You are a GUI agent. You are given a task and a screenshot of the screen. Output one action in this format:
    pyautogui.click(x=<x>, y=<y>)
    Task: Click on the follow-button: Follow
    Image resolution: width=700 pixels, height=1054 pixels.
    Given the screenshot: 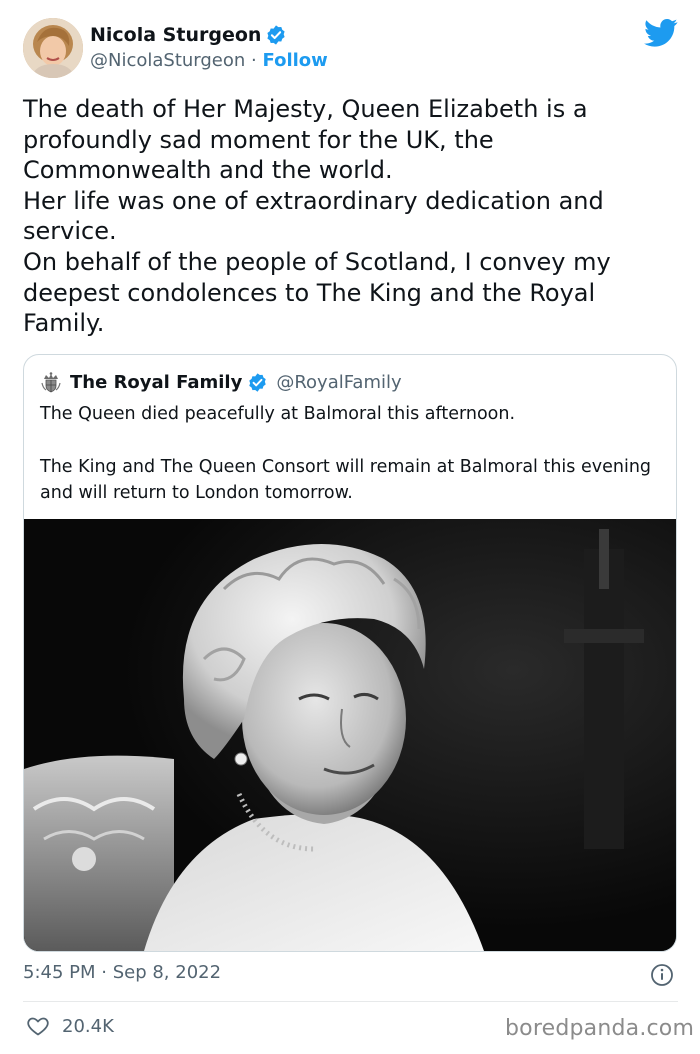 What is the action you would take?
    pyautogui.click(x=295, y=60)
    